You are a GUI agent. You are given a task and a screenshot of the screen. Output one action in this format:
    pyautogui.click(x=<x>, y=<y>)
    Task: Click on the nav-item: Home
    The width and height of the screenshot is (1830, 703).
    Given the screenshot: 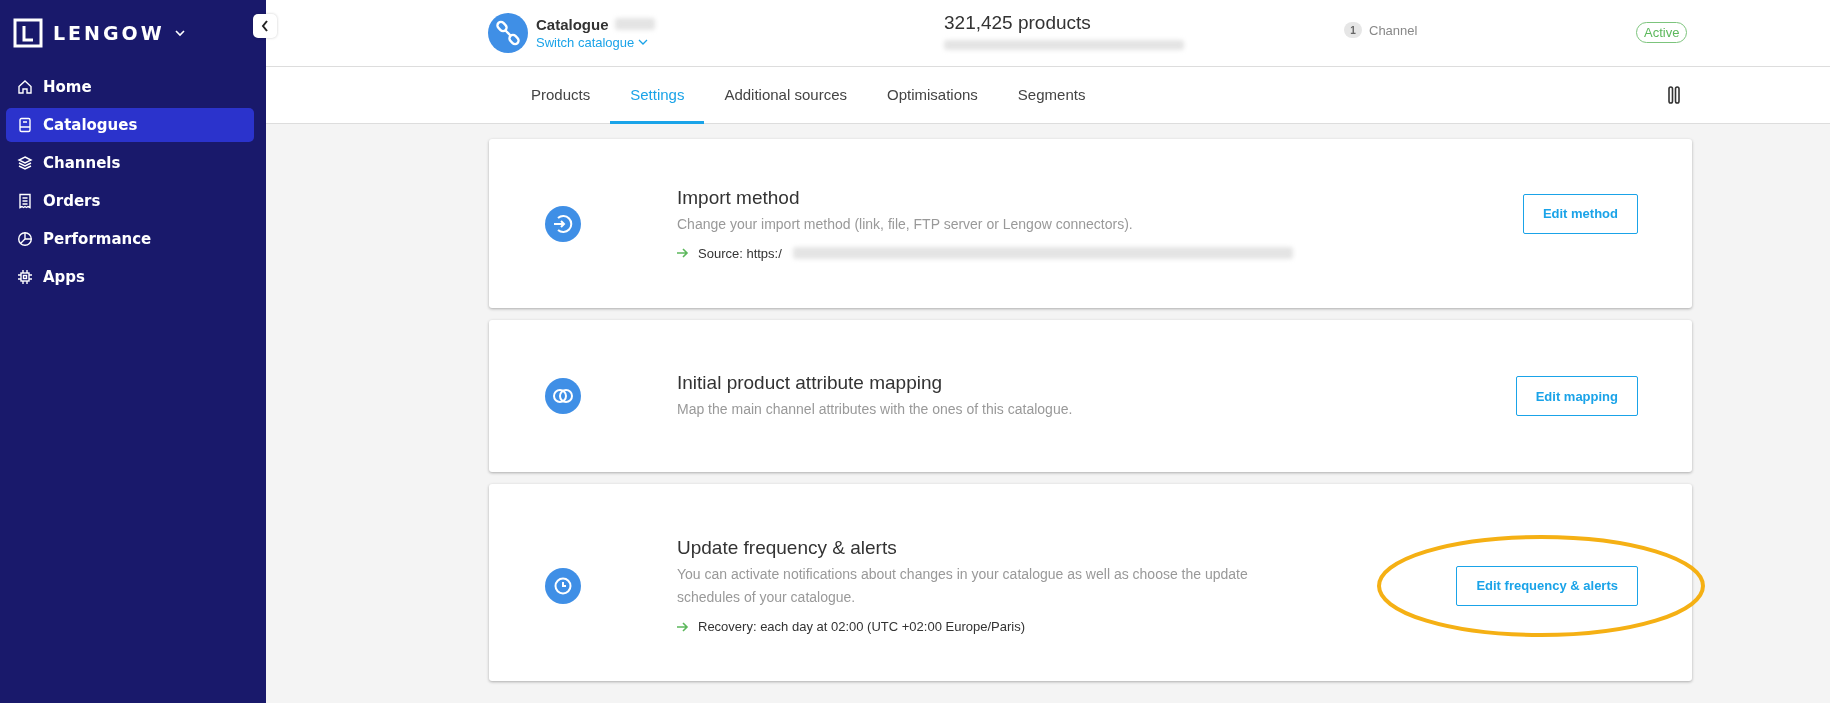 What is the action you would take?
    pyautogui.click(x=130, y=87)
    